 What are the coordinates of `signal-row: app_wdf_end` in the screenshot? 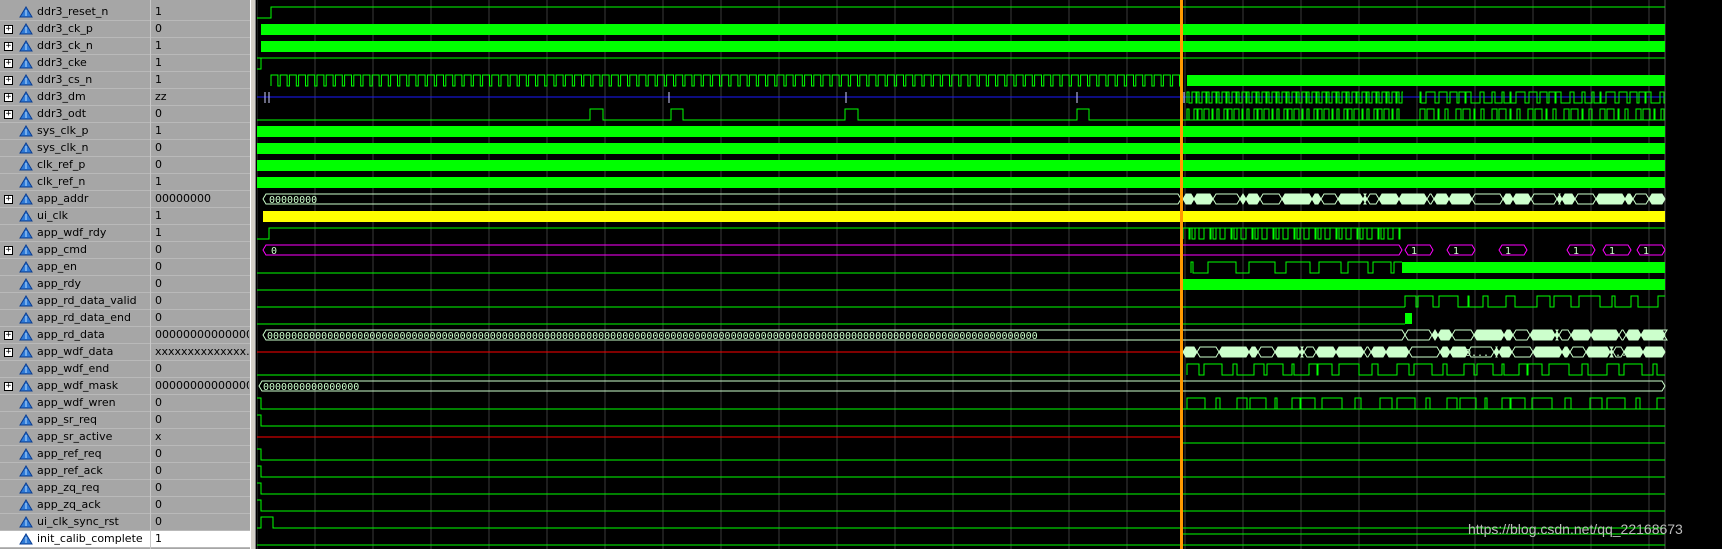 It's located at (75, 369).